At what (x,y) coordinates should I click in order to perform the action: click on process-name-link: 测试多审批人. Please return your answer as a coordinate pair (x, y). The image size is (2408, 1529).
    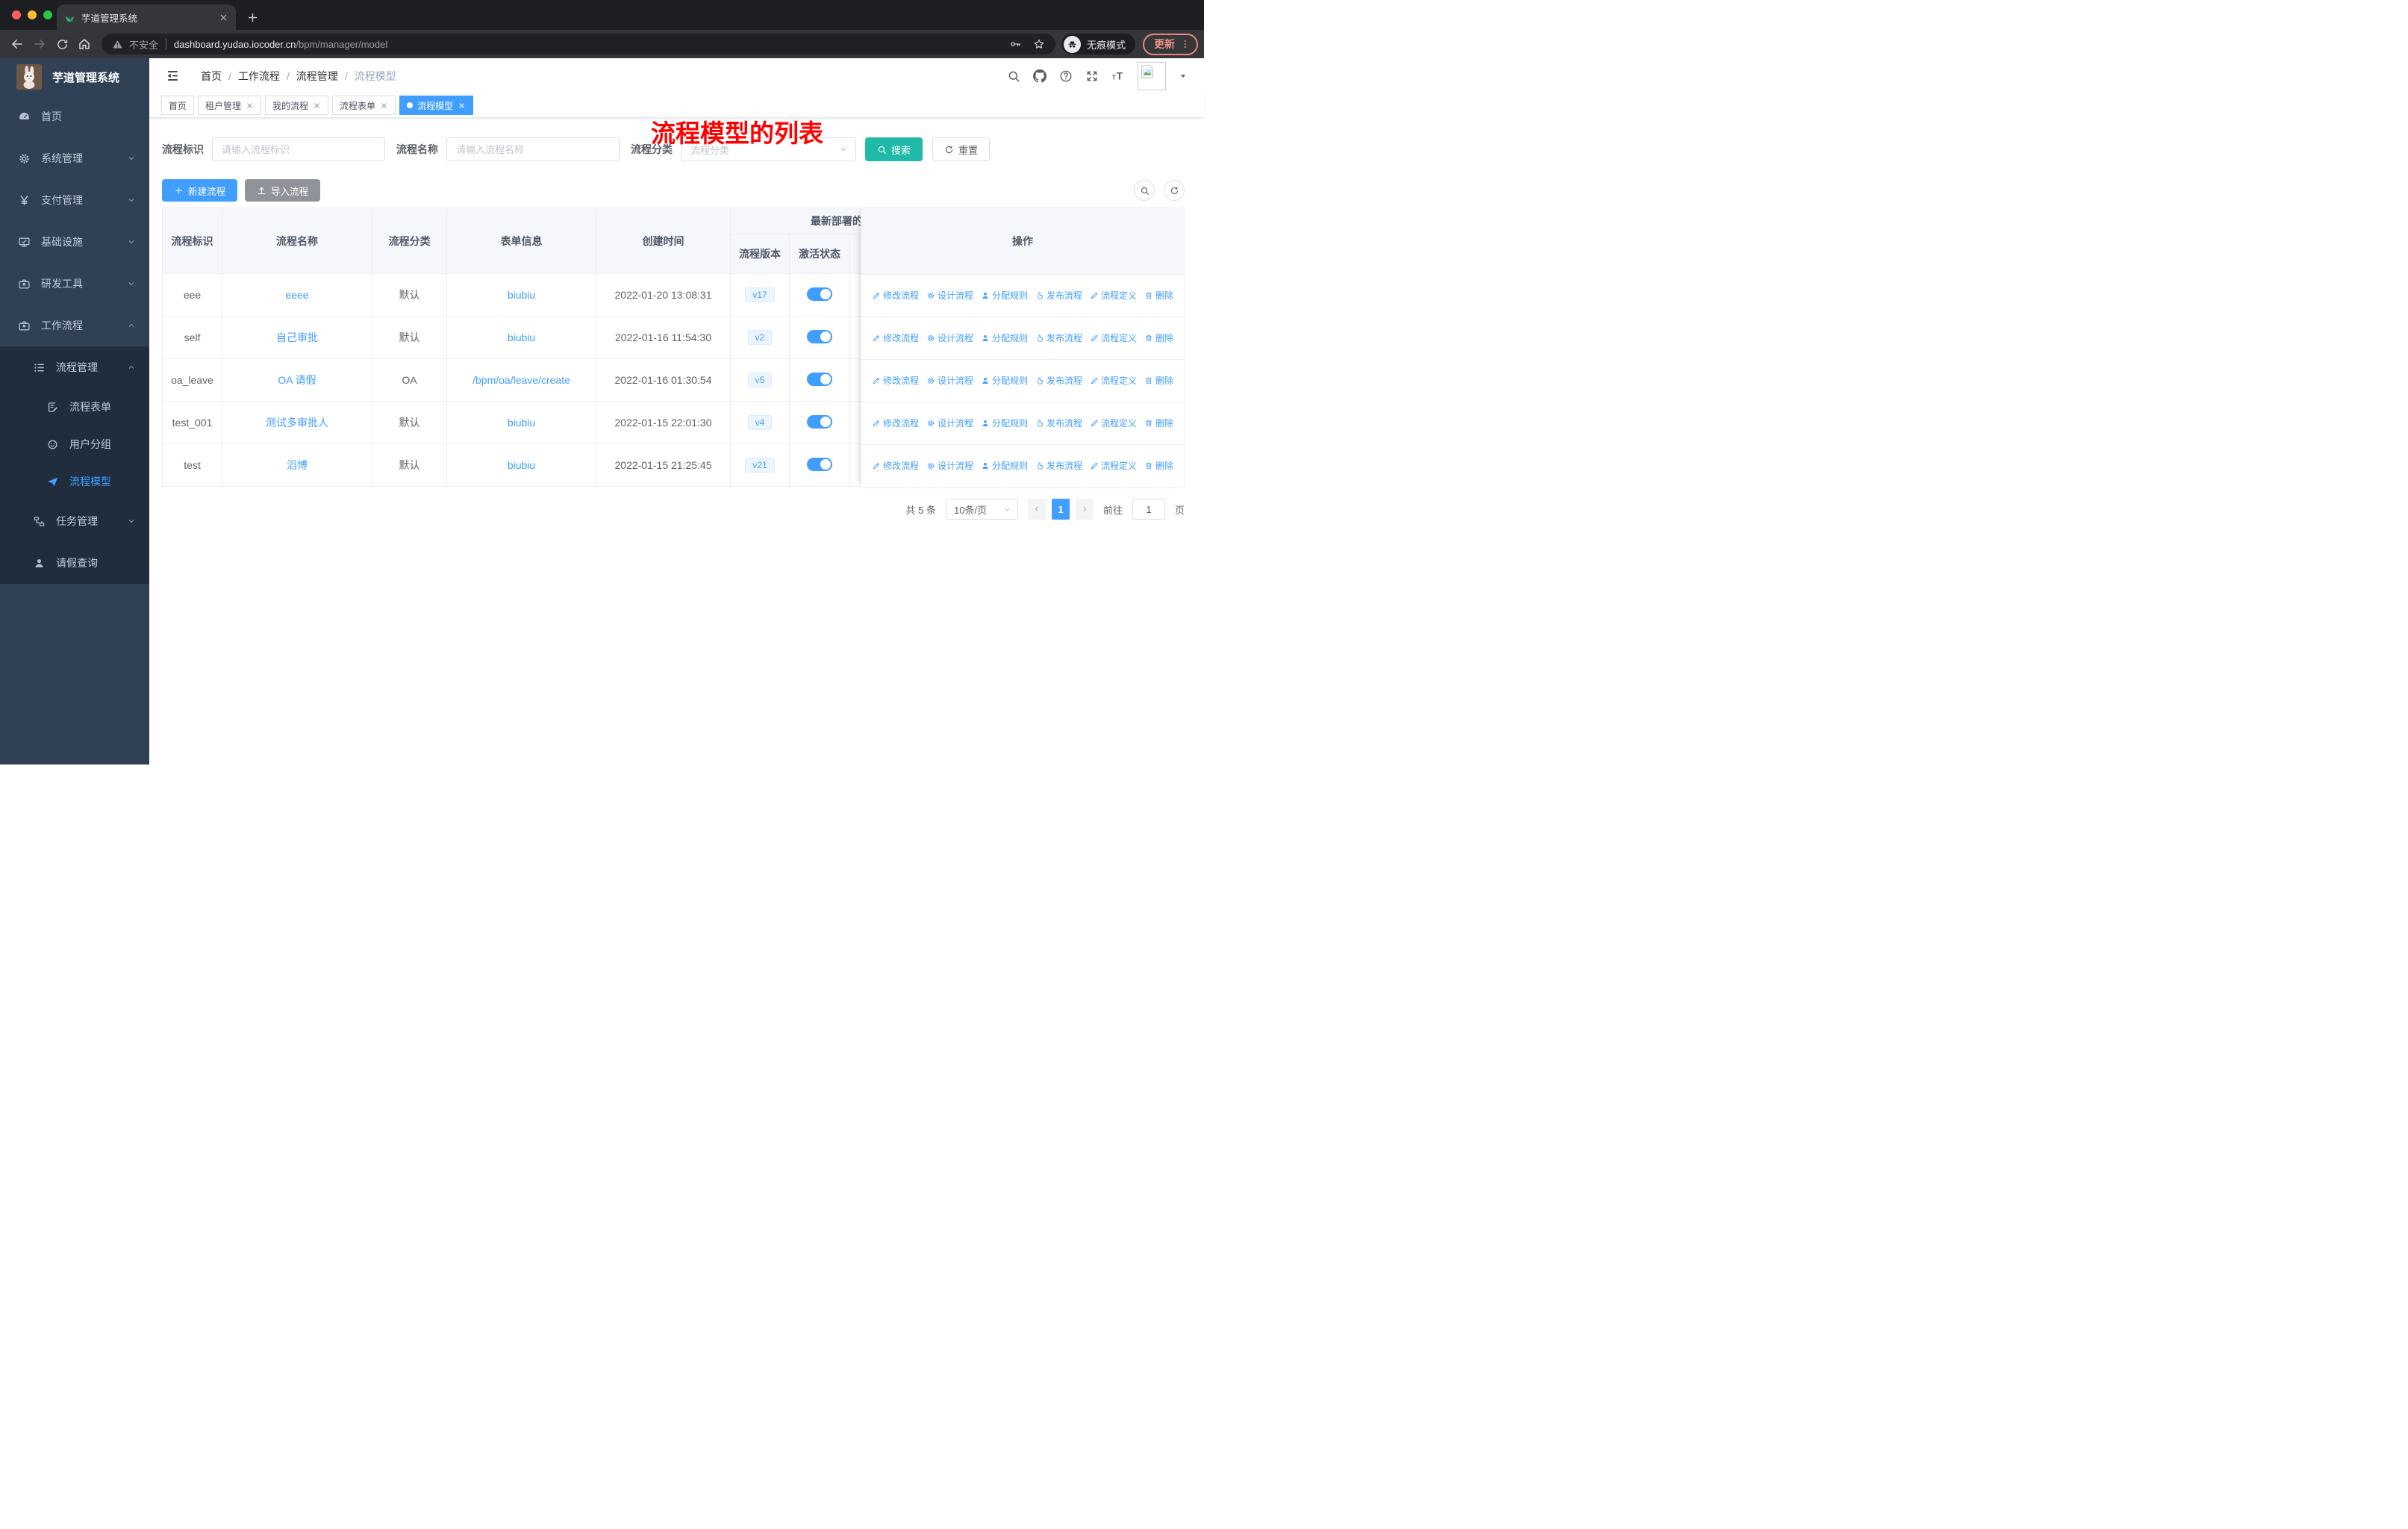
    Looking at the image, I should click on (297, 423).